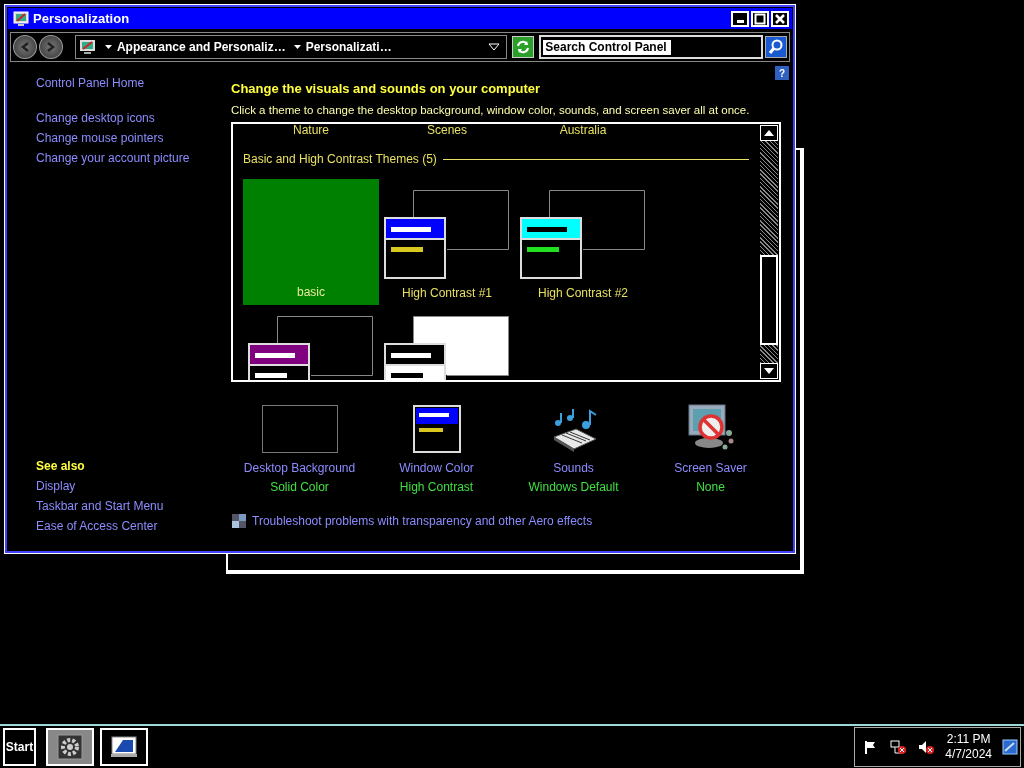 The width and height of the screenshot is (1024, 768). I want to click on setting-value: High Contrast, so click(436, 487).